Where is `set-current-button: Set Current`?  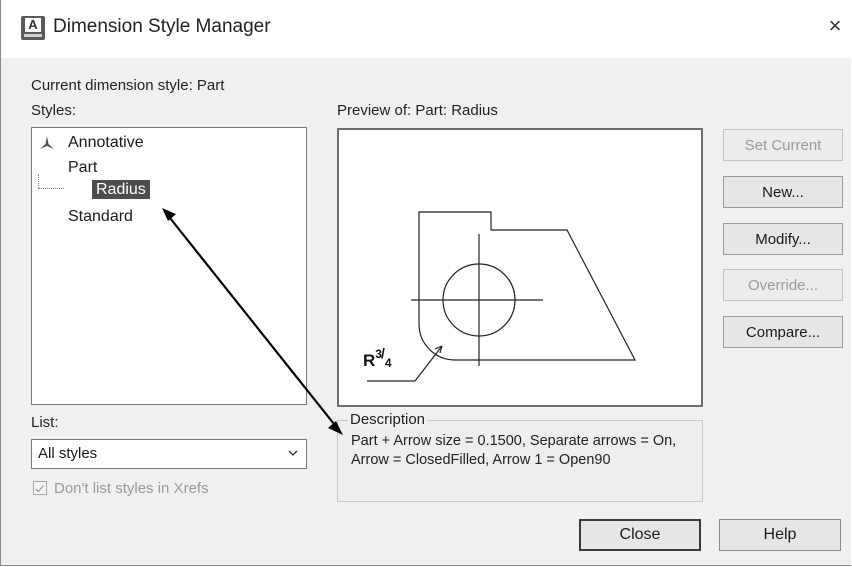
set-current-button: Set Current is located at coordinates (783, 145).